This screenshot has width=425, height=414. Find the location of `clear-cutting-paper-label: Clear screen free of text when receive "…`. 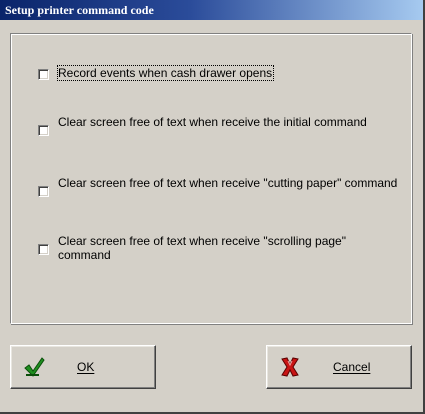

clear-cutting-paper-label: Clear screen free of text when receive "… is located at coordinates (228, 183).